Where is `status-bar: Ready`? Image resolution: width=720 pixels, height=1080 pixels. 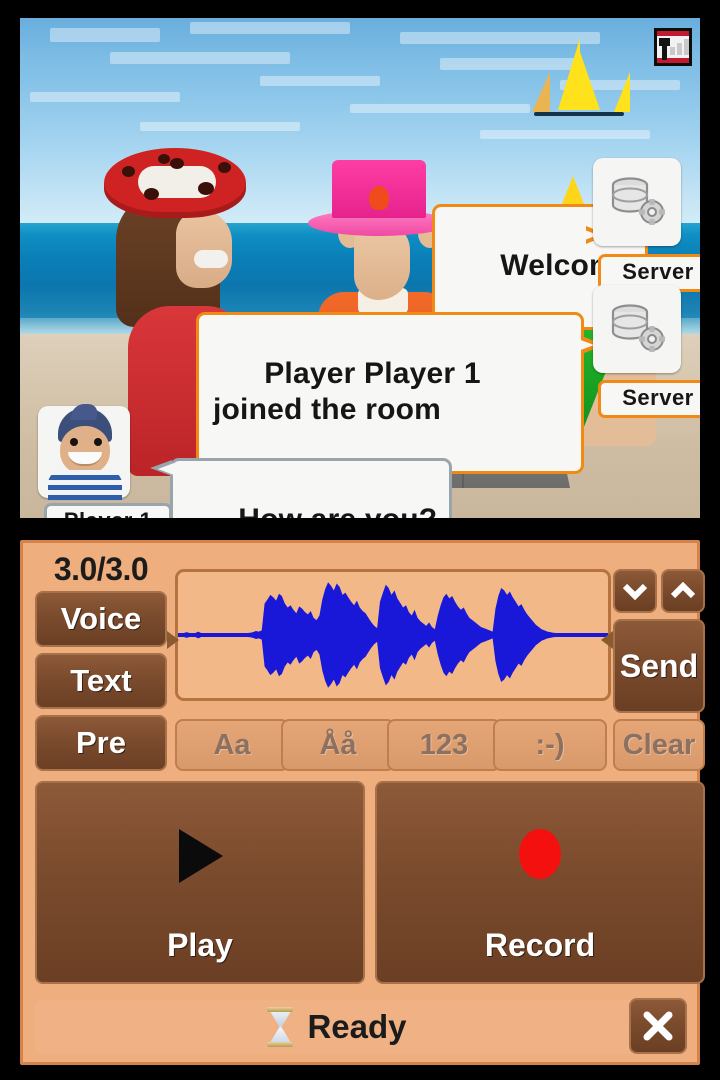 status-bar: Ready is located at coordinates (337, 1027).